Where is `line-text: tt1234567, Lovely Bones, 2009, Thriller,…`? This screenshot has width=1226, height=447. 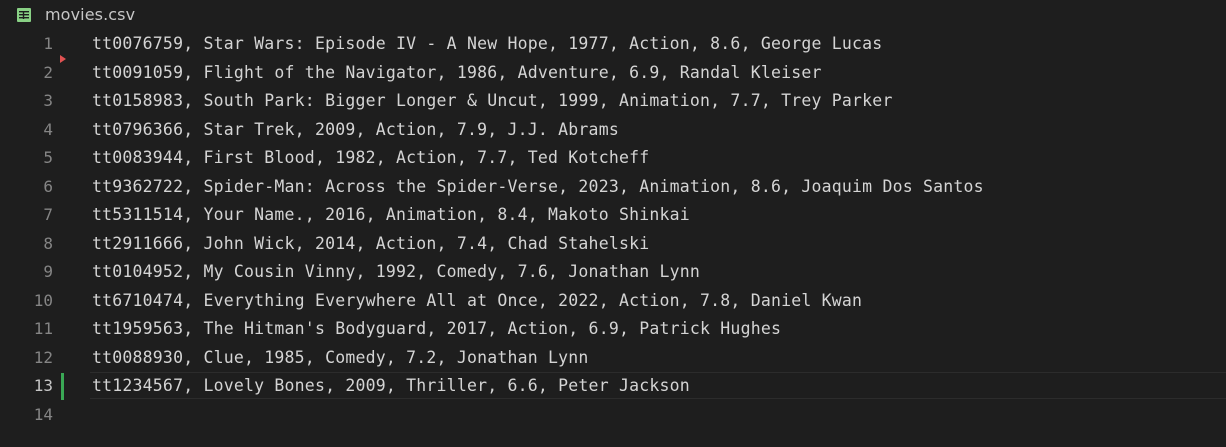
line-text: tt1234567, Lovely Bones, 2009, Thriller,… is located at coordinates (391, 386).